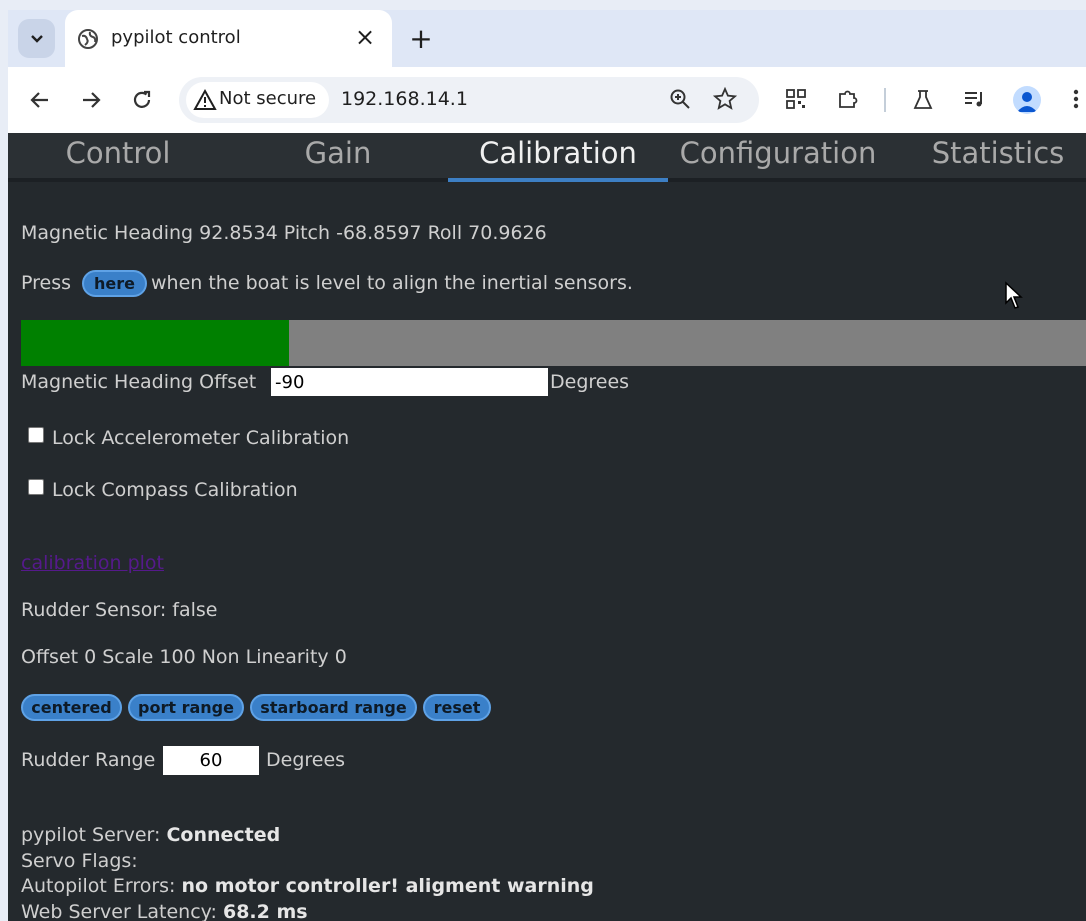  What do you see at coordinates (387, 886) in the screenshot?
I see `errors-value: no motor controller! aligment warning` at bounding box center [387, 886].